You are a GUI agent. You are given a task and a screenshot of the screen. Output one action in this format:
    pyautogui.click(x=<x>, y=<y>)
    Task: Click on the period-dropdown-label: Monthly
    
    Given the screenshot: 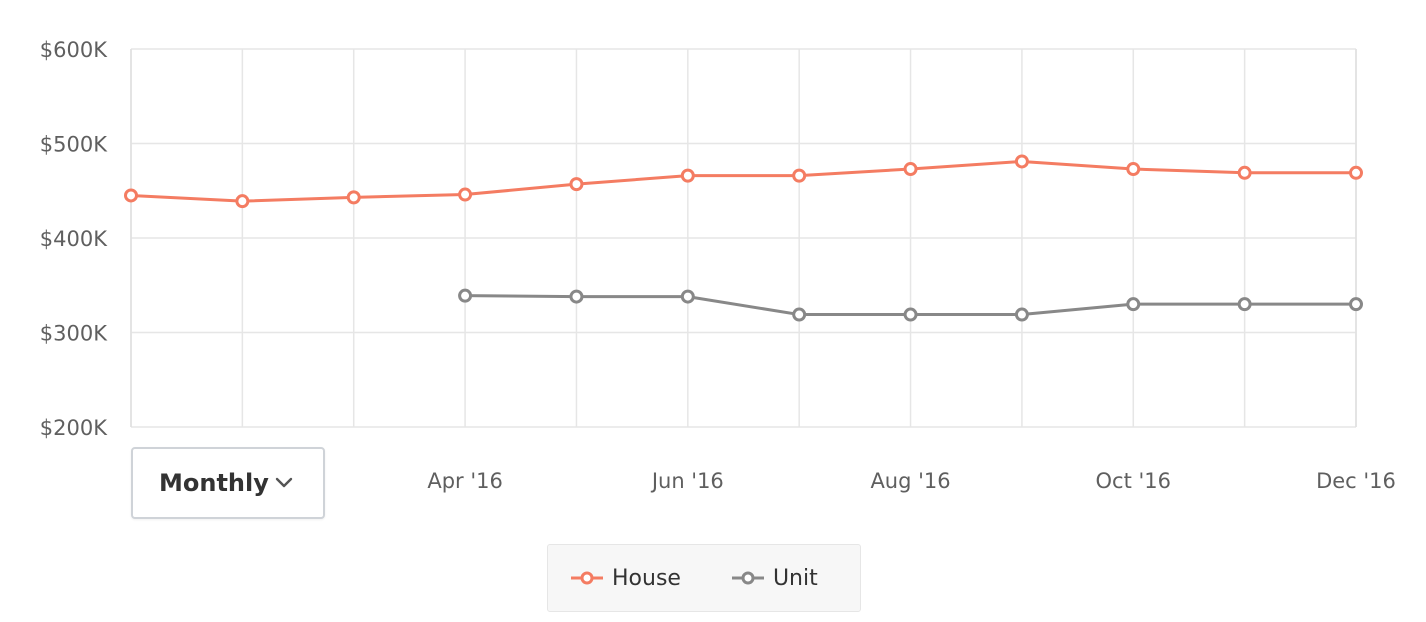 What is the action you would take?
    pyautogui.click(x=214, y=483)
    